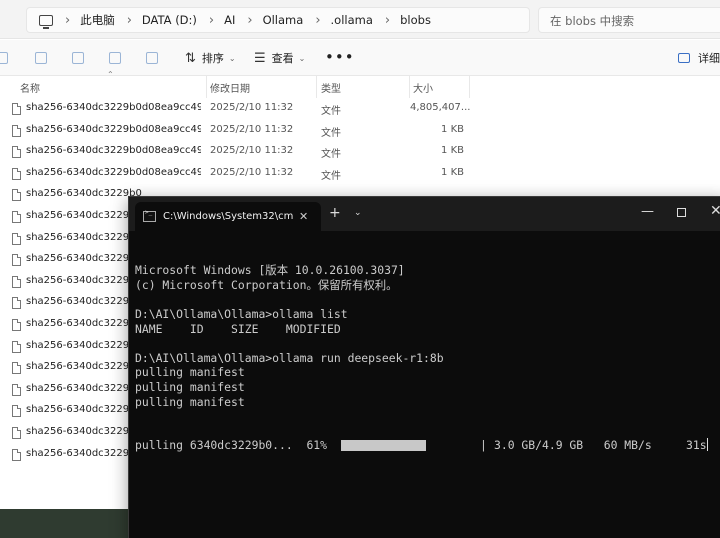 Image resolution: width=720 pixels, height=538 pixels. Describe the element at coordinates (684, 58) in the screenshot. I see `details-pane-icon` at that location.